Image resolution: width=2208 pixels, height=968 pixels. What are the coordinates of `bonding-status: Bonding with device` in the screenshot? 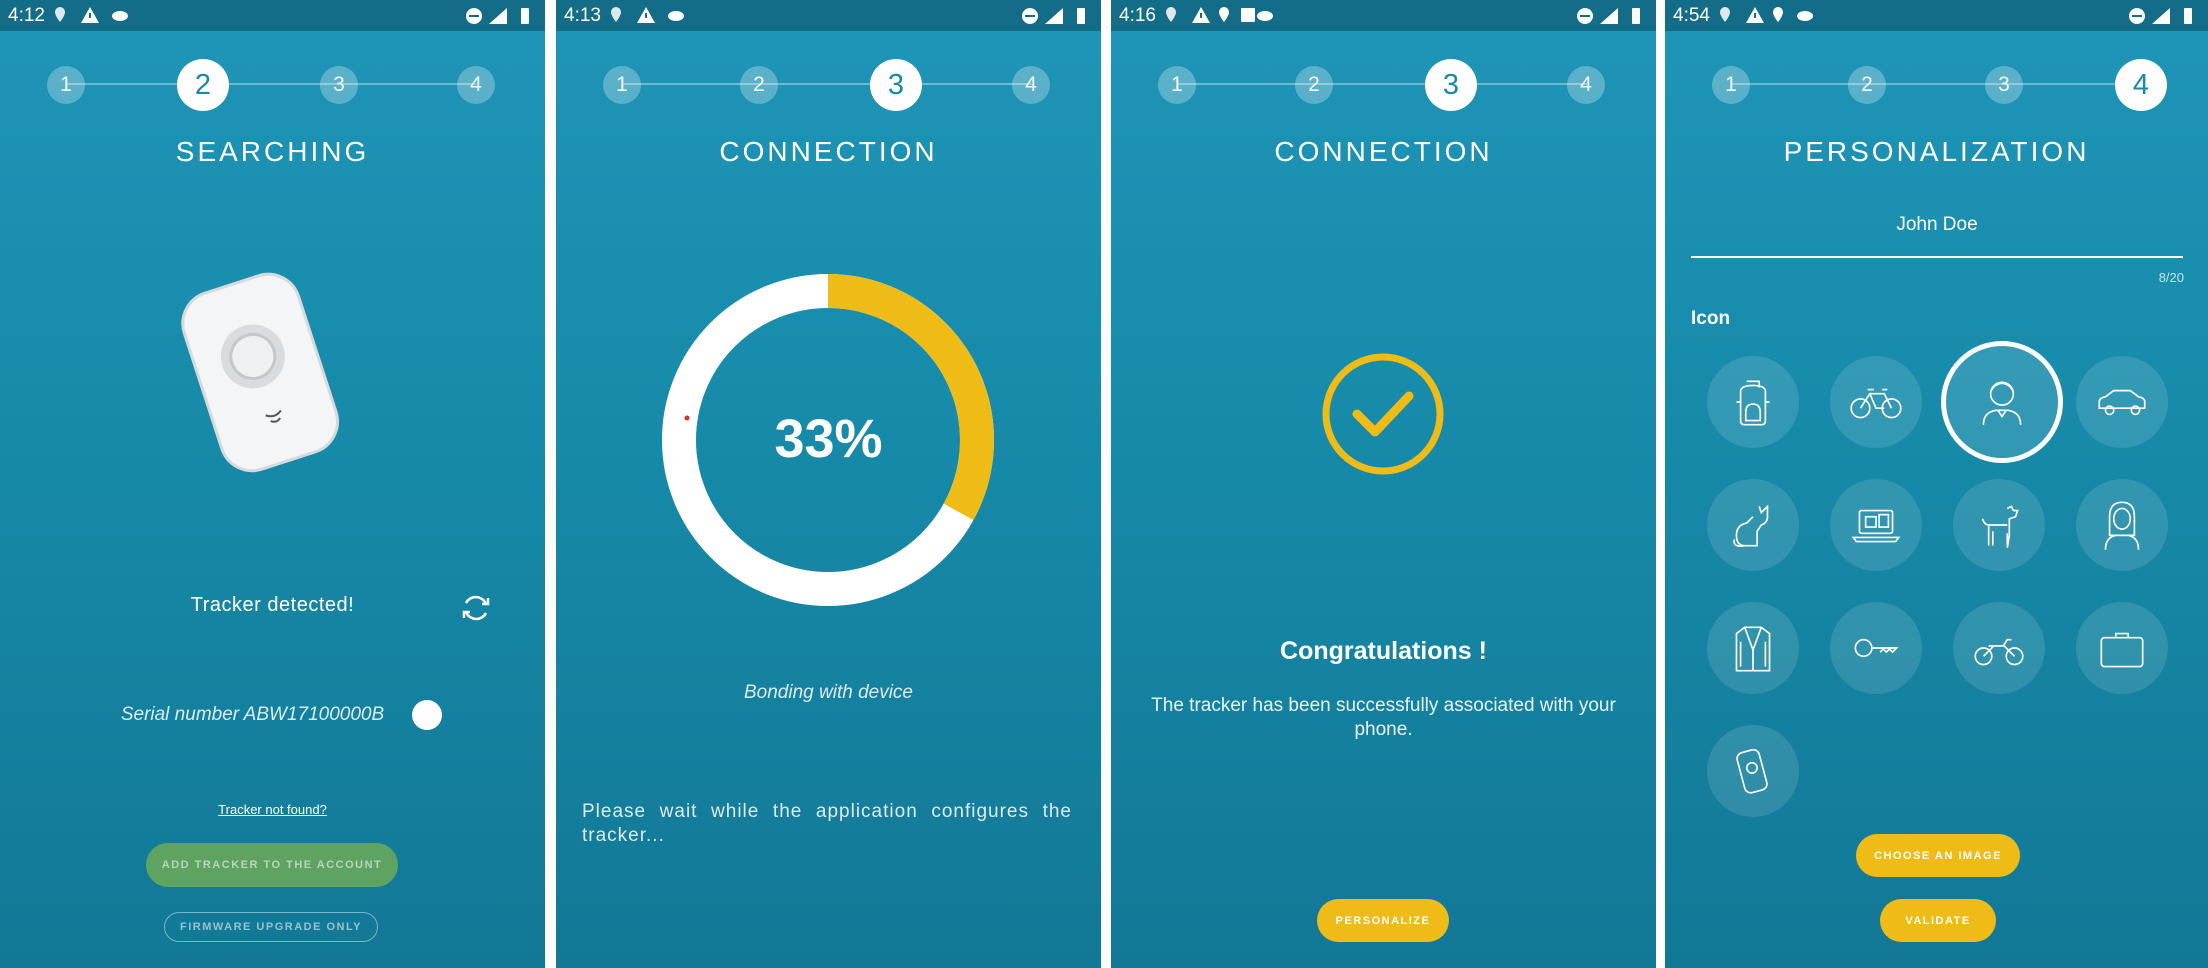 It's located at (828, 692).